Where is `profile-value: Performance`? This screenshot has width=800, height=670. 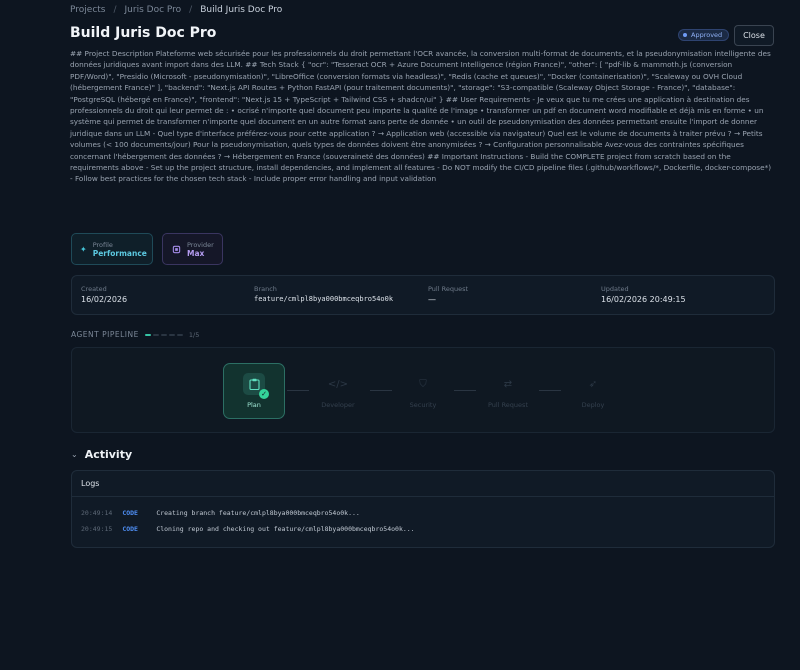 profile-value: Performance is located at coordinates (119, 253).